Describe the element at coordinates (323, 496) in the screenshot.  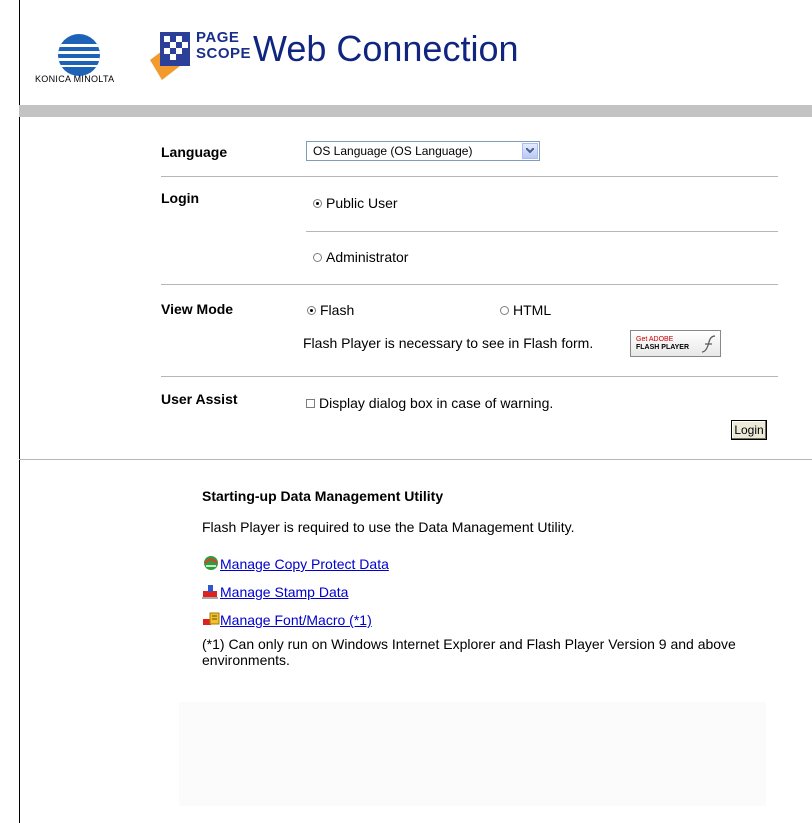
I see `utility-title: Starting-up Data Management Utility` at that location.